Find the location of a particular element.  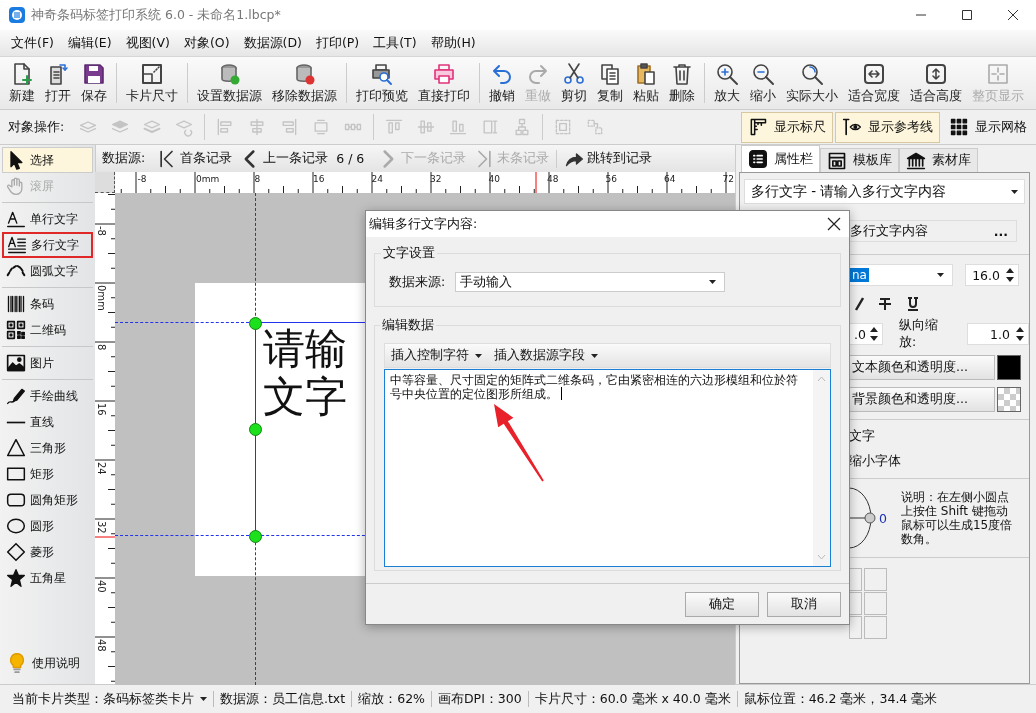

underline-icon is located at coordinates (913, 304).